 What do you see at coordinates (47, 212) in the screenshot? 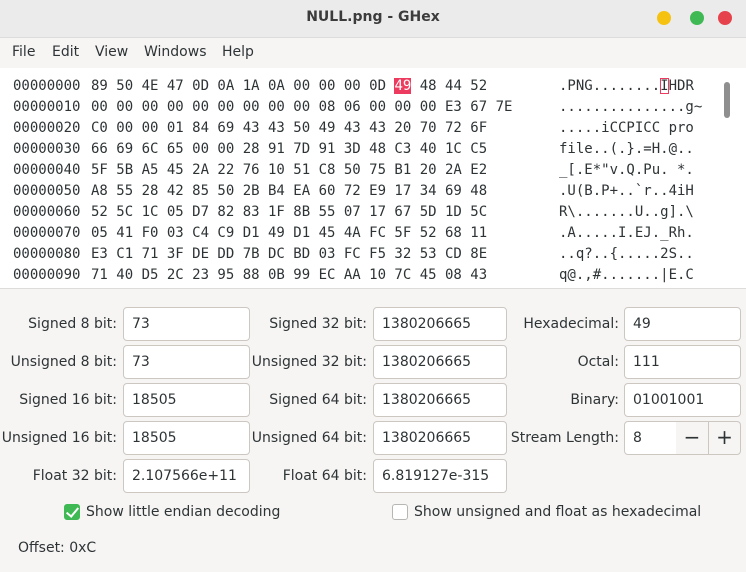
I see `row-offset: 00000060` at bounding box center [47, 212].